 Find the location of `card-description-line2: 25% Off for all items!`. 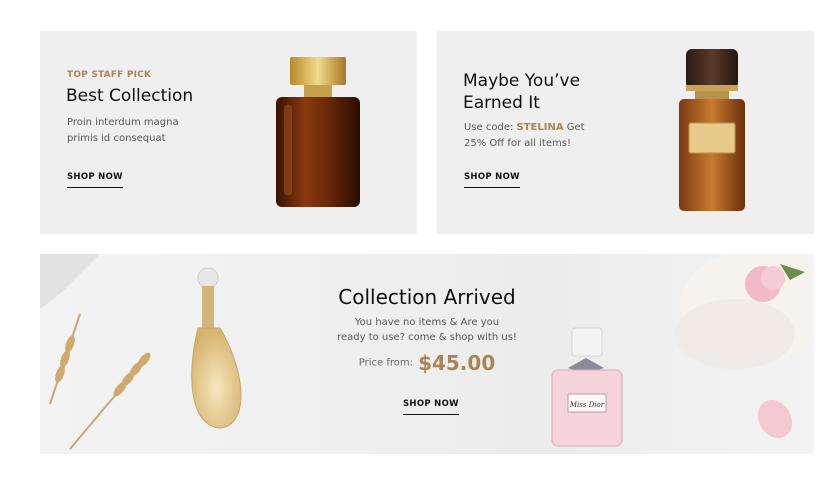

card-description-line2: 25% Off for all items! is located at coordinates (517, 143).